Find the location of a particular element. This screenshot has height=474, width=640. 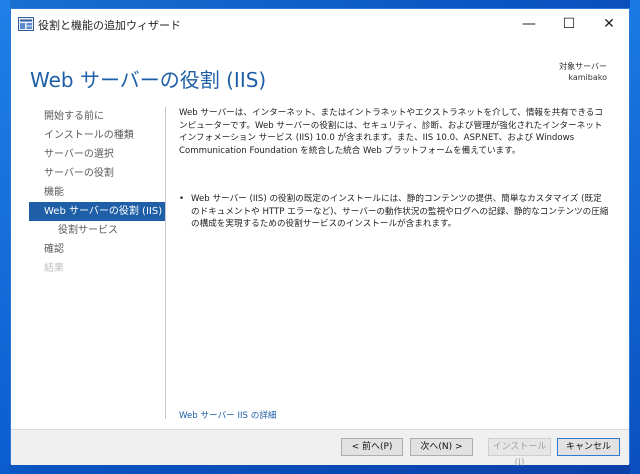

wizard-header: Web サーバーの役割 (IIS) 対象サーバー kamibako is located at coordinates (320, 69).